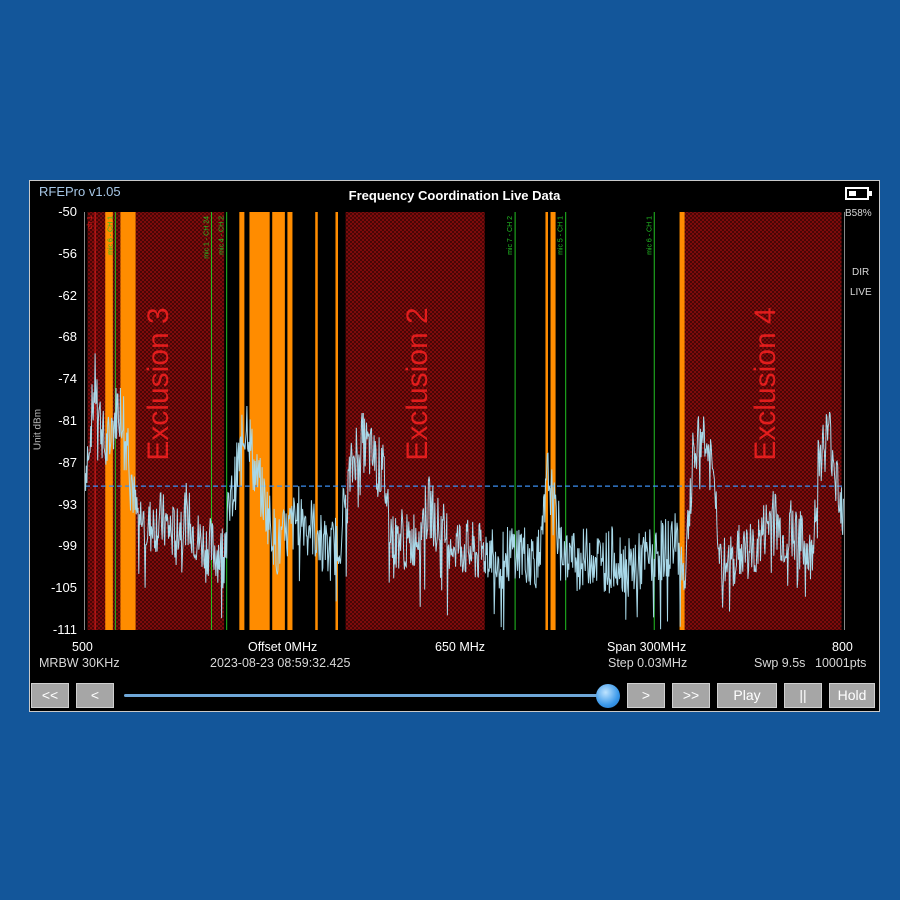  I want to click on hold-button: Hold, so click(852, 695).